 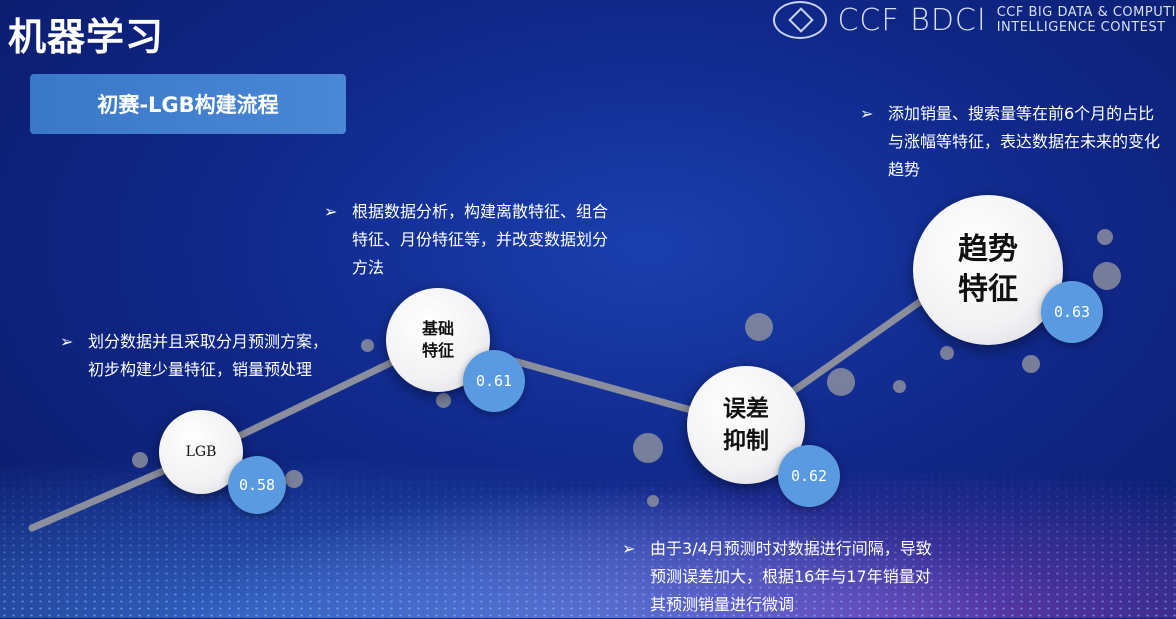 What do you see at coordinates (988, 270) in the screenshot?
I see `step-trend-features-node: 趋势 特征` at bounding box center [988, 270].